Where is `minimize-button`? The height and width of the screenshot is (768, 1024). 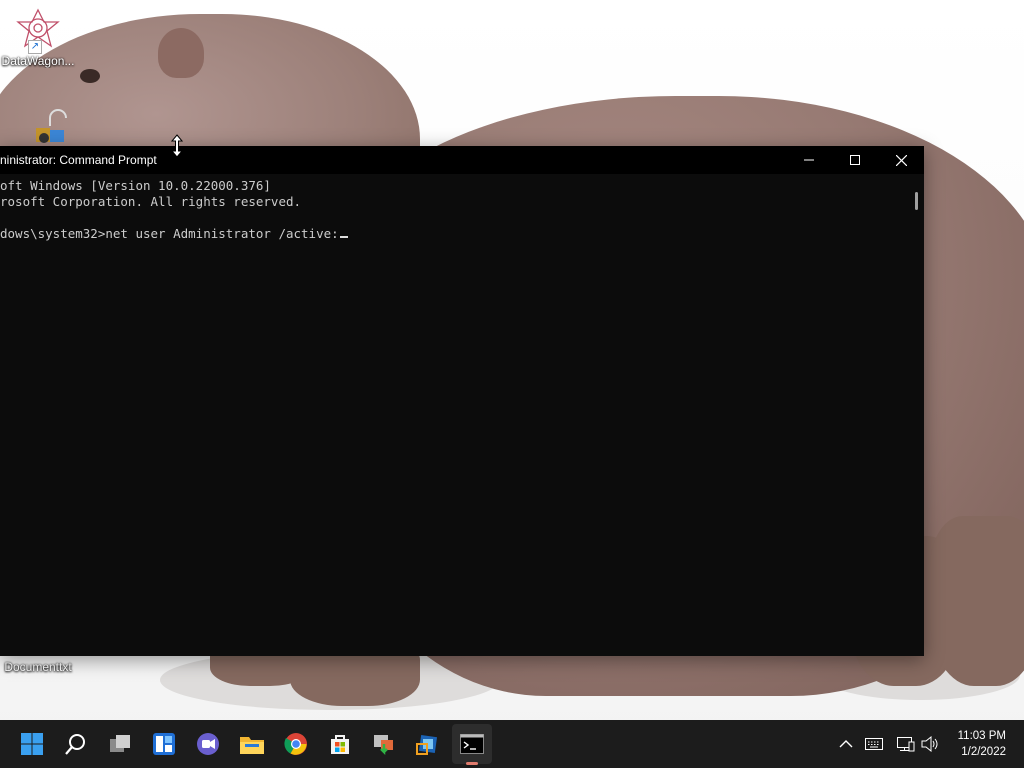 minimize-button is located at coordinates (809, 160).